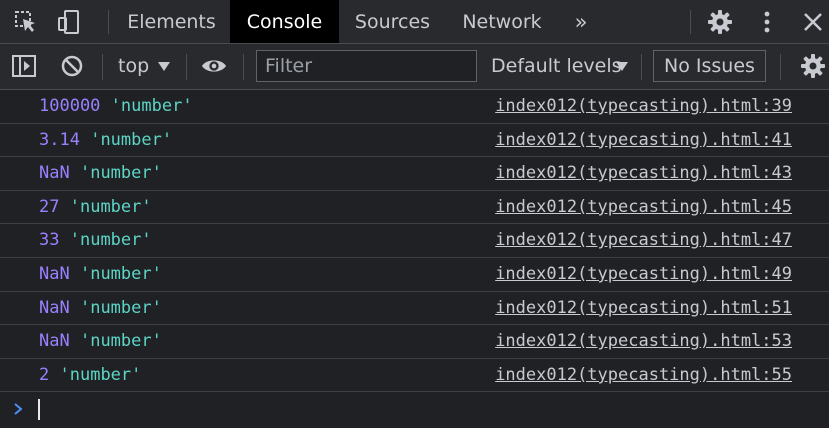 The image size is (829, 428). Describe the element at coordinates (69, 22) in the screenshot. I see `device-toolbar-icon` at that location.